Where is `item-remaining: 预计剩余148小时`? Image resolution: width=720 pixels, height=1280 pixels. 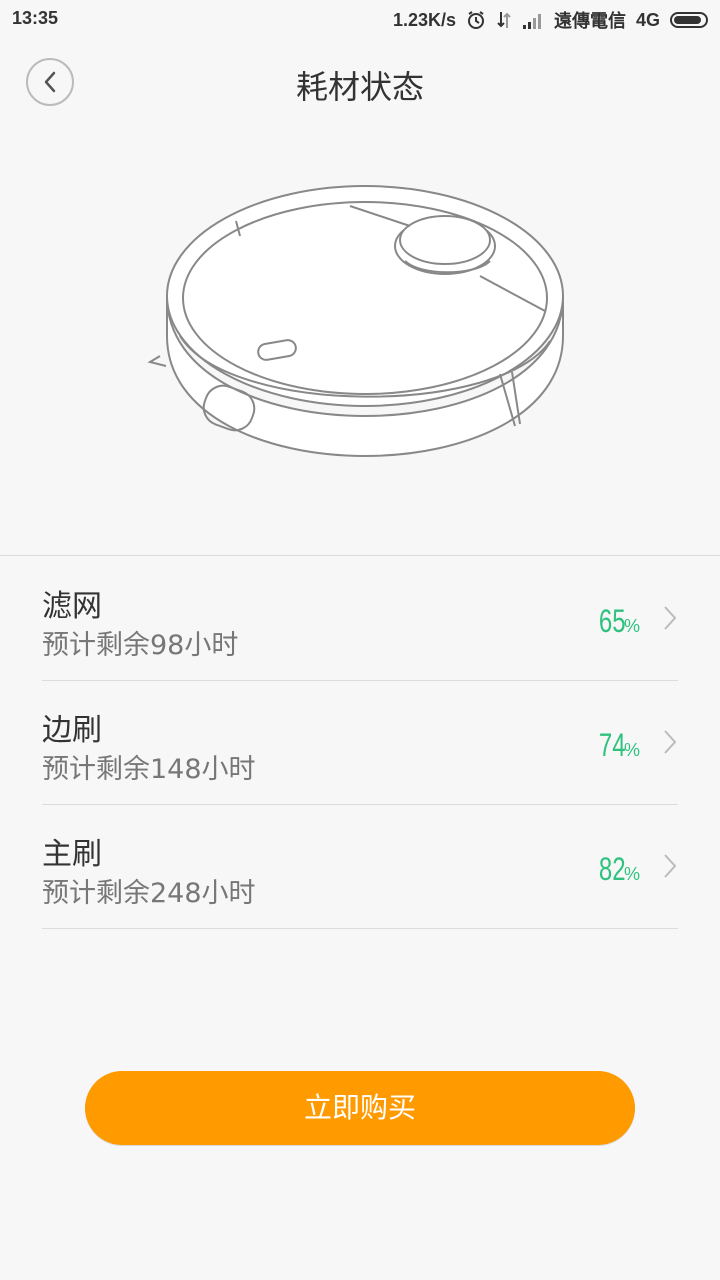 item-remaining: 预计剩余148小时 is located at coordinates (149, 769).